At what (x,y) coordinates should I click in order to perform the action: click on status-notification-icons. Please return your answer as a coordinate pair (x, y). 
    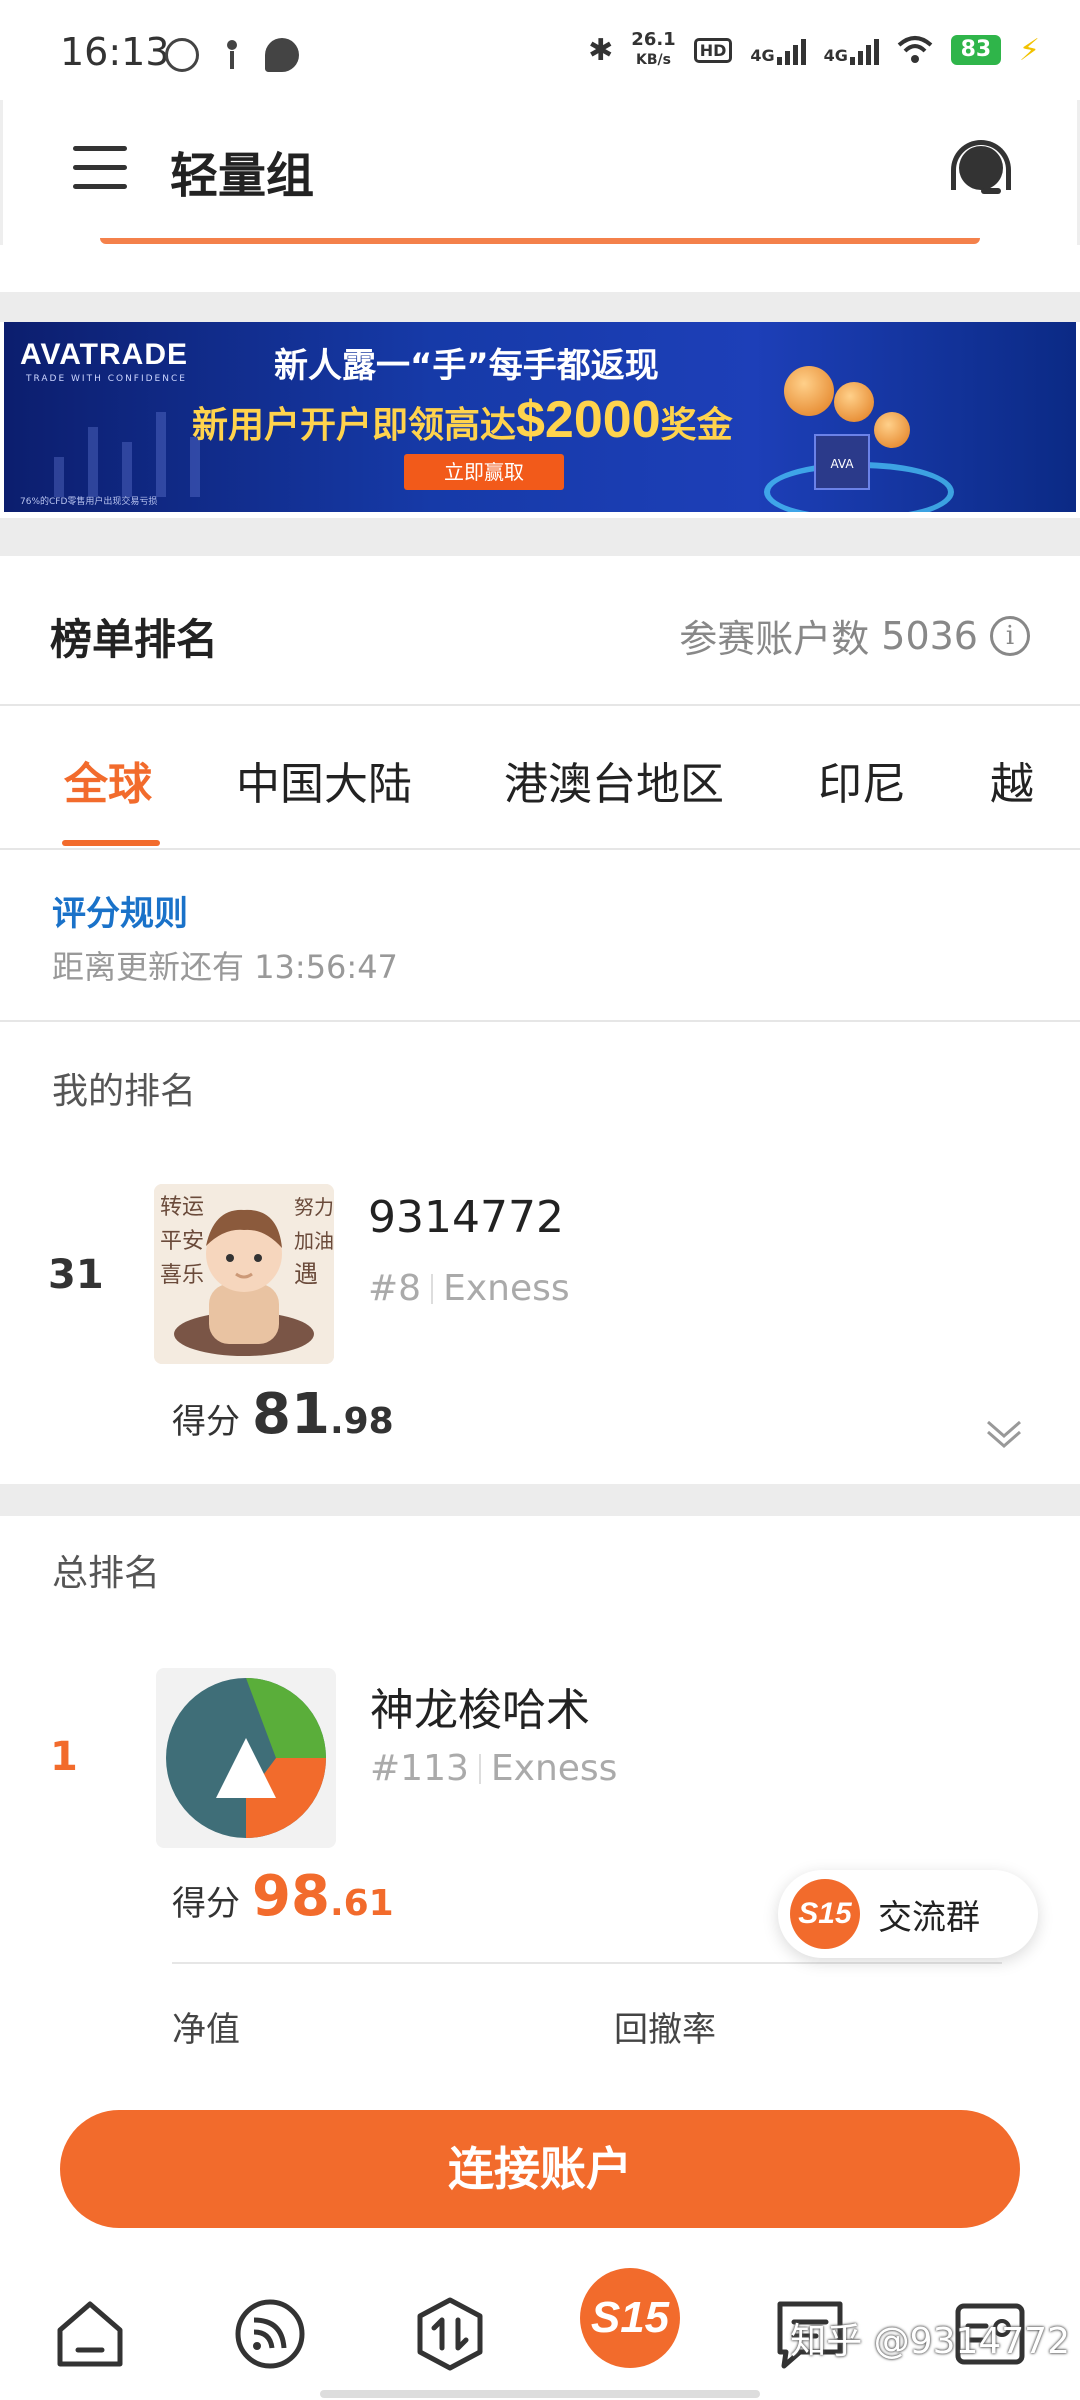
    Looking at the image, I should click on (232, 55).